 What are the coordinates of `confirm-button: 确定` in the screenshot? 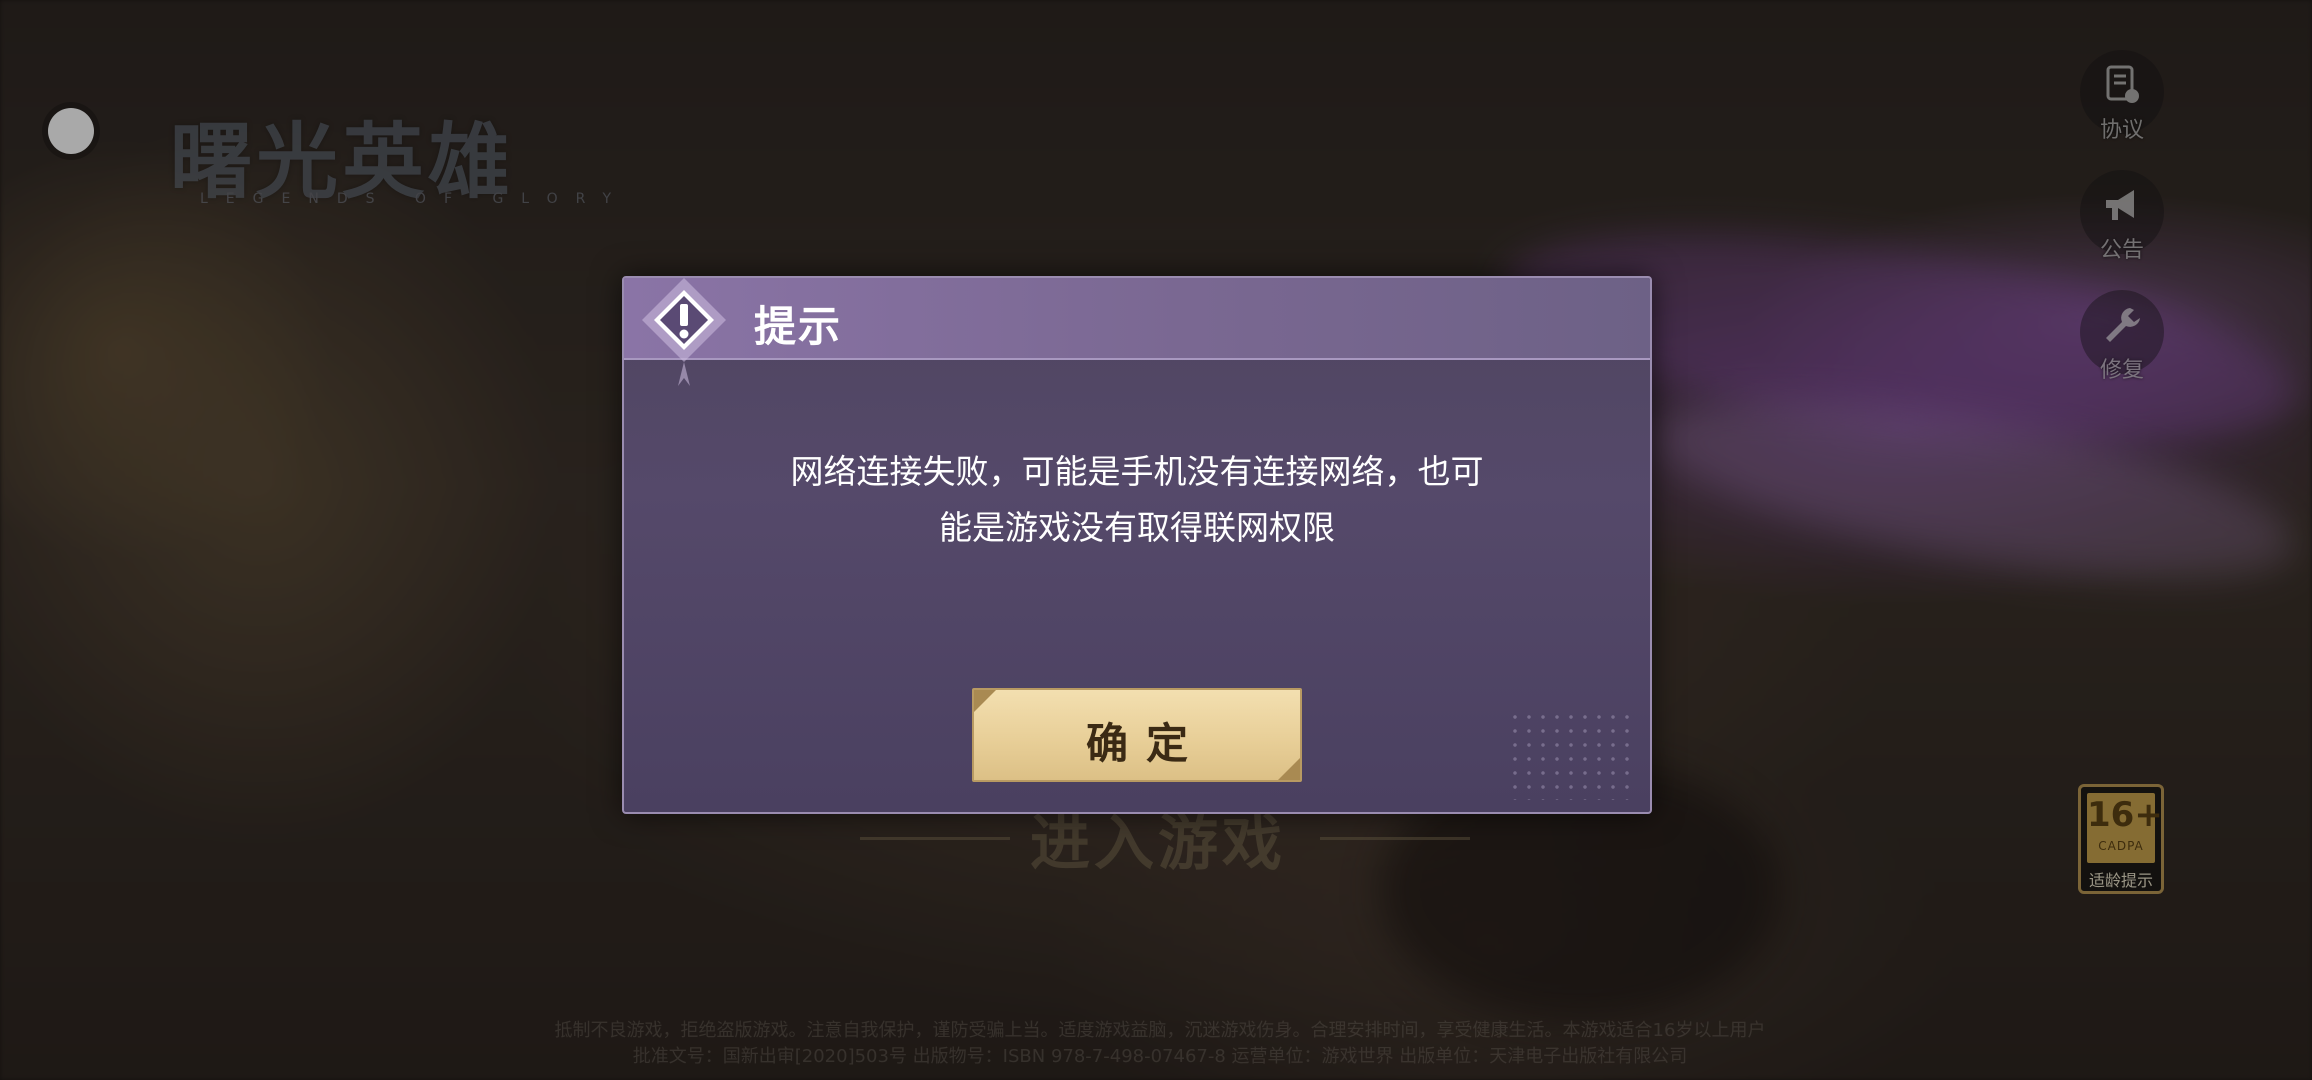 It's located at (1137, 735).